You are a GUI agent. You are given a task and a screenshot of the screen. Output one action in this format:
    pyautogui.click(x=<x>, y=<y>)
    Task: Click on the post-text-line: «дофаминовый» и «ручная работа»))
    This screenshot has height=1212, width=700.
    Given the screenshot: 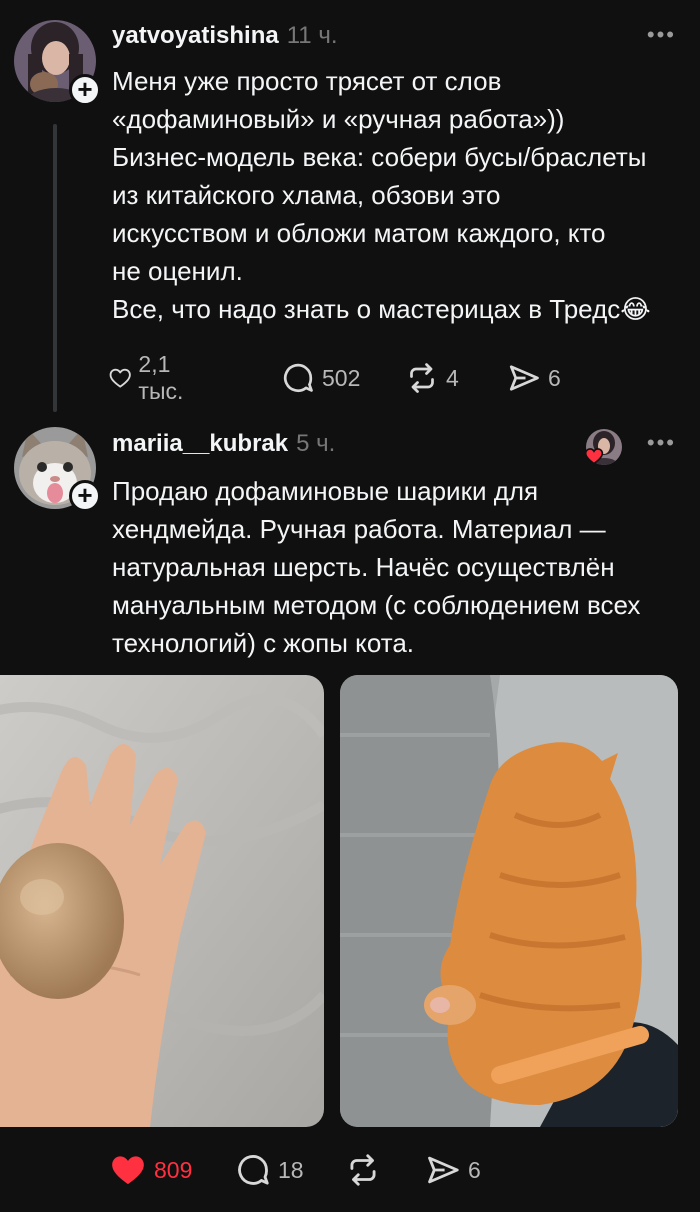 What is the action you would take?
    pyautogui.click(x=338, y=119)
    